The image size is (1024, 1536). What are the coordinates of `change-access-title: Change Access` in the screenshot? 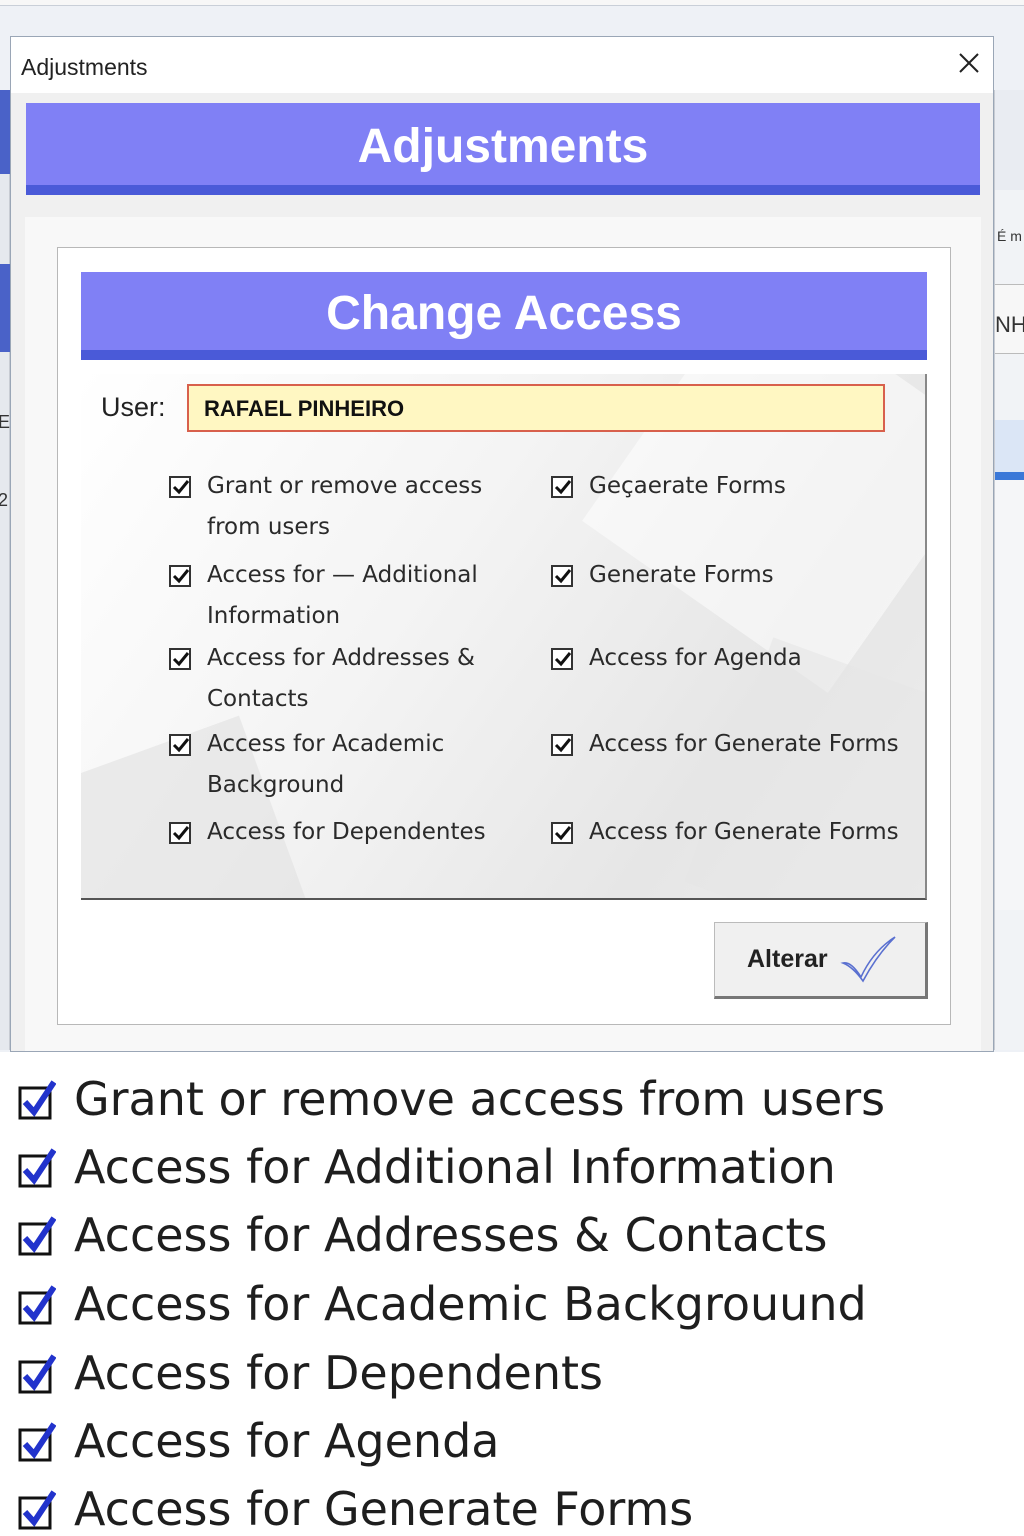 It's located at (504, 313).